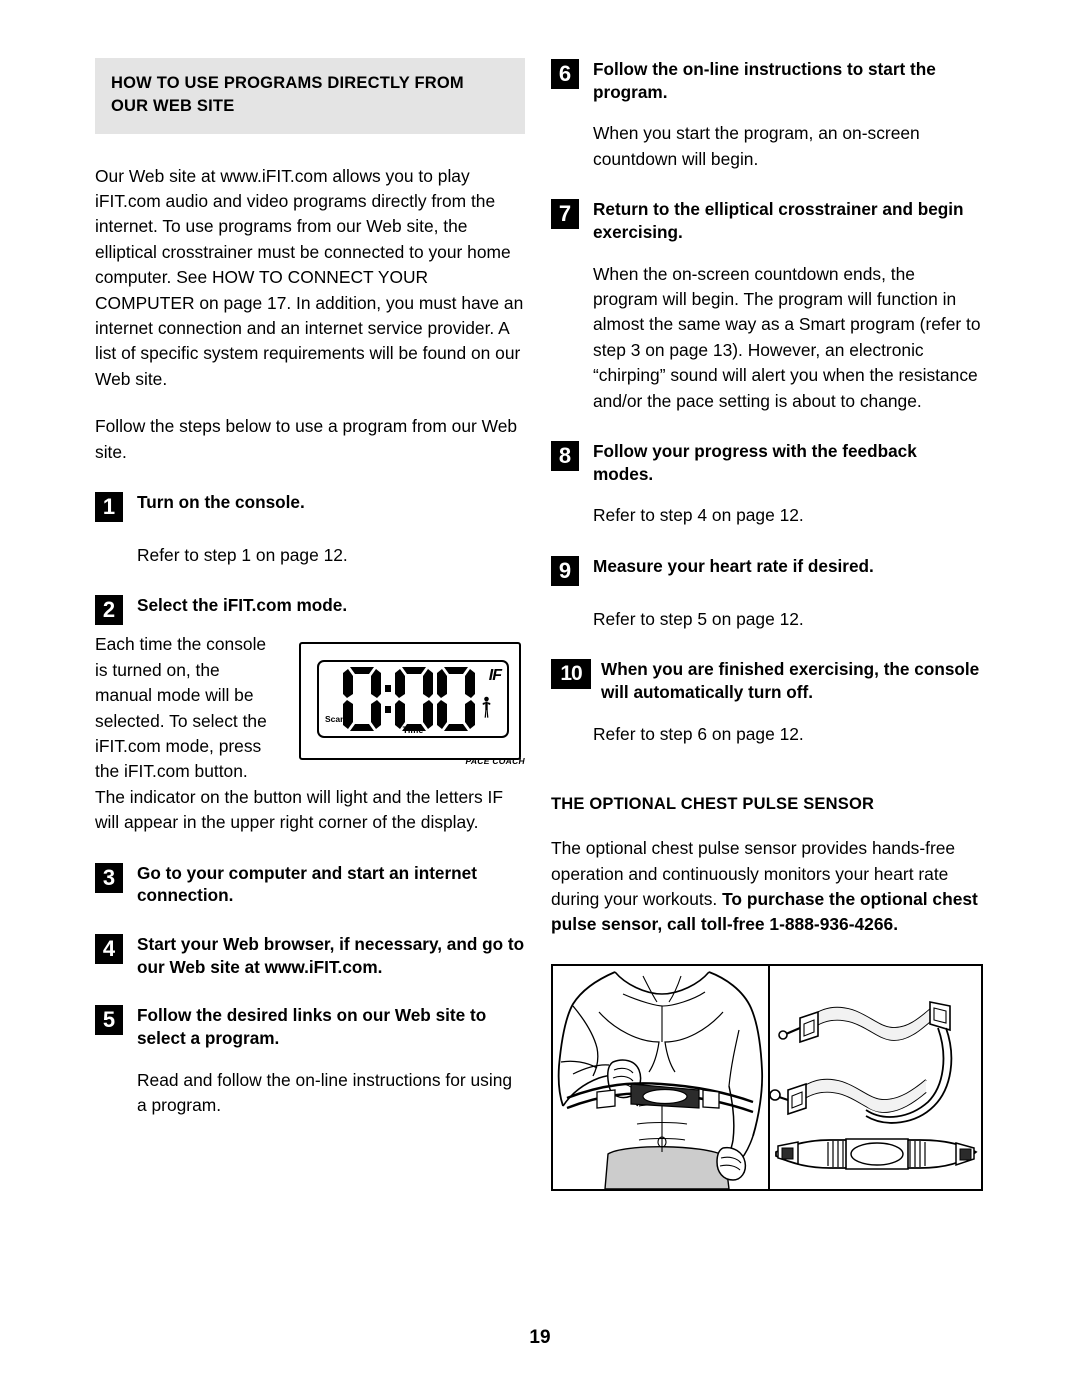 The width and height of the screenshot is (1080, 1397). Describe the element at coordinates (733, 565) in the screenshot. I see `step-9-title: Measure your heart rate if desired.` at that location.